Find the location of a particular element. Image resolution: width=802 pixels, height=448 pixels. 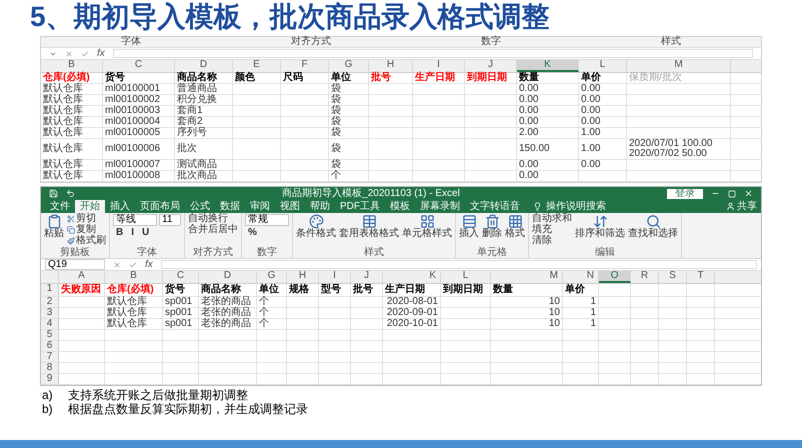

table-cell-text: ml00100005 is located at coordinates (133, 133).